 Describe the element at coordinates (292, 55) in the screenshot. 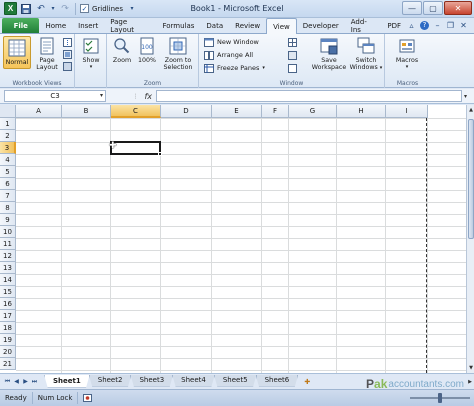

I see `hide-button` at that location.